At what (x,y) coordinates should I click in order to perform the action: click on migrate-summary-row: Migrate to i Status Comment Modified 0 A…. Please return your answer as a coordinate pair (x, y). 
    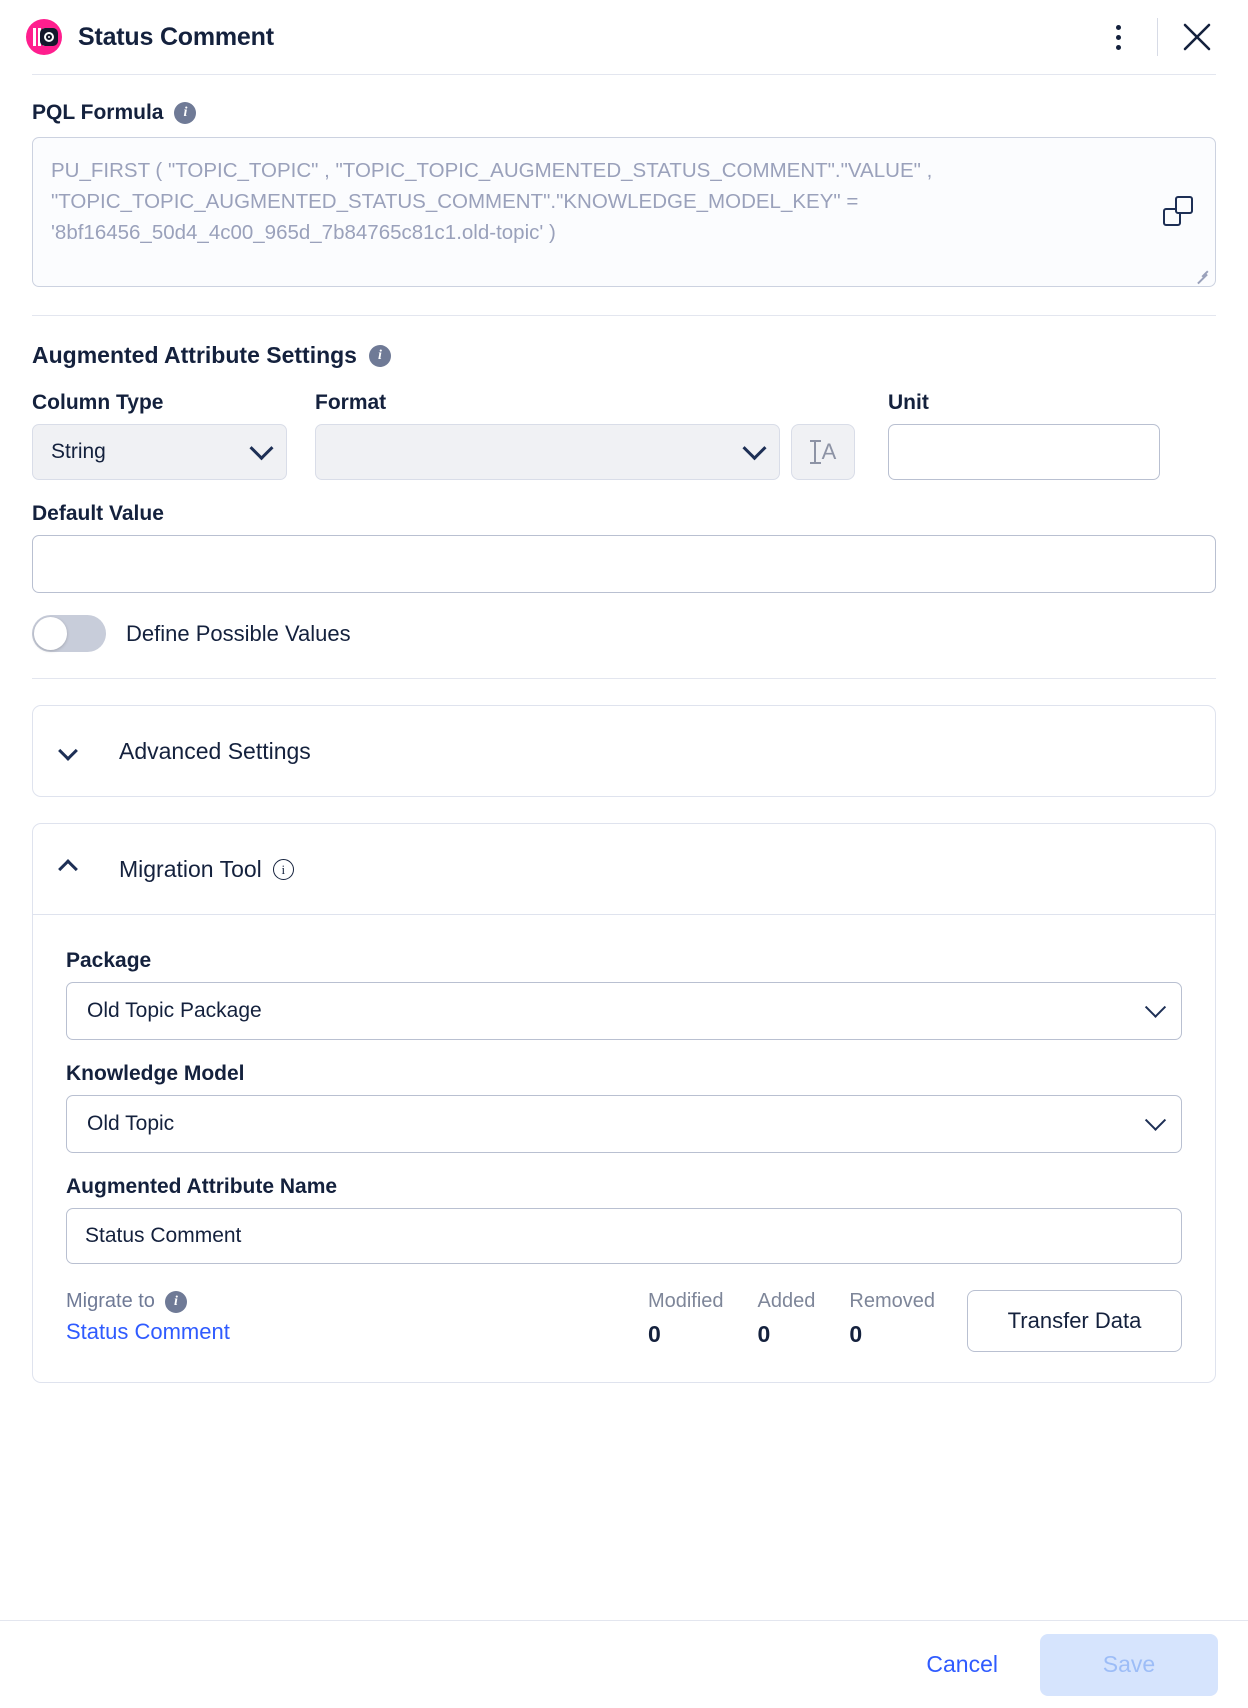
    Looking at the image, I should click on (624, 1321).